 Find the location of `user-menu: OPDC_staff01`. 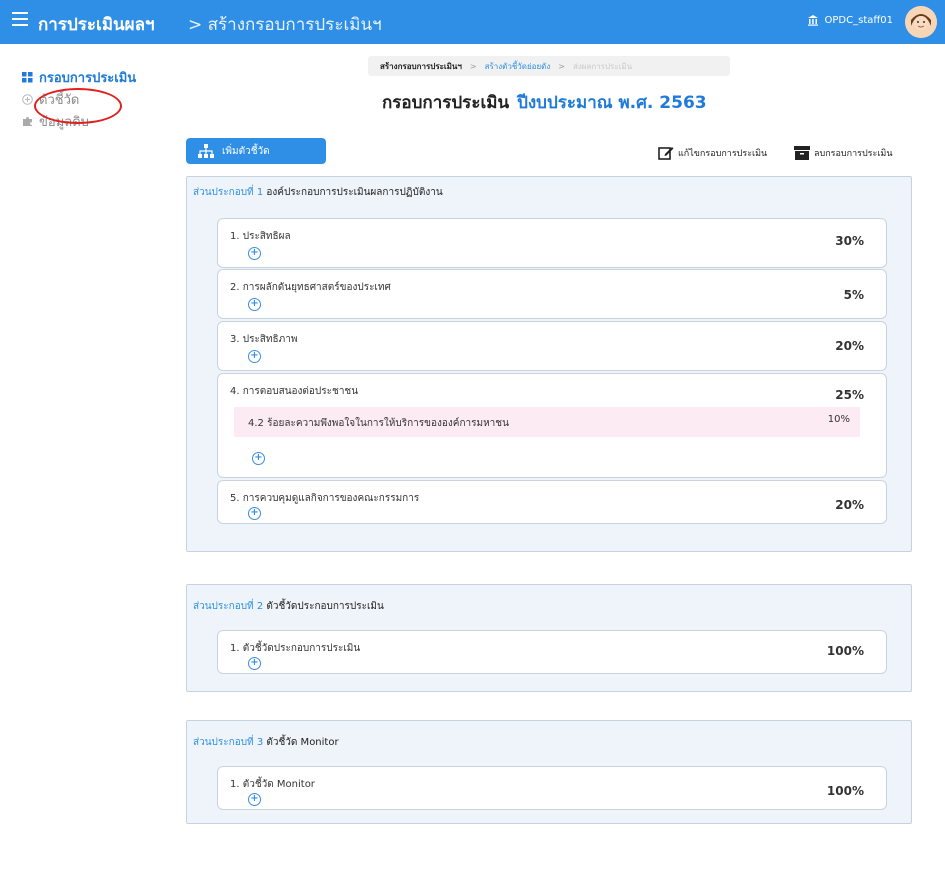

user-menu: OPDC_staff01 is located at coordinates (850, 20).